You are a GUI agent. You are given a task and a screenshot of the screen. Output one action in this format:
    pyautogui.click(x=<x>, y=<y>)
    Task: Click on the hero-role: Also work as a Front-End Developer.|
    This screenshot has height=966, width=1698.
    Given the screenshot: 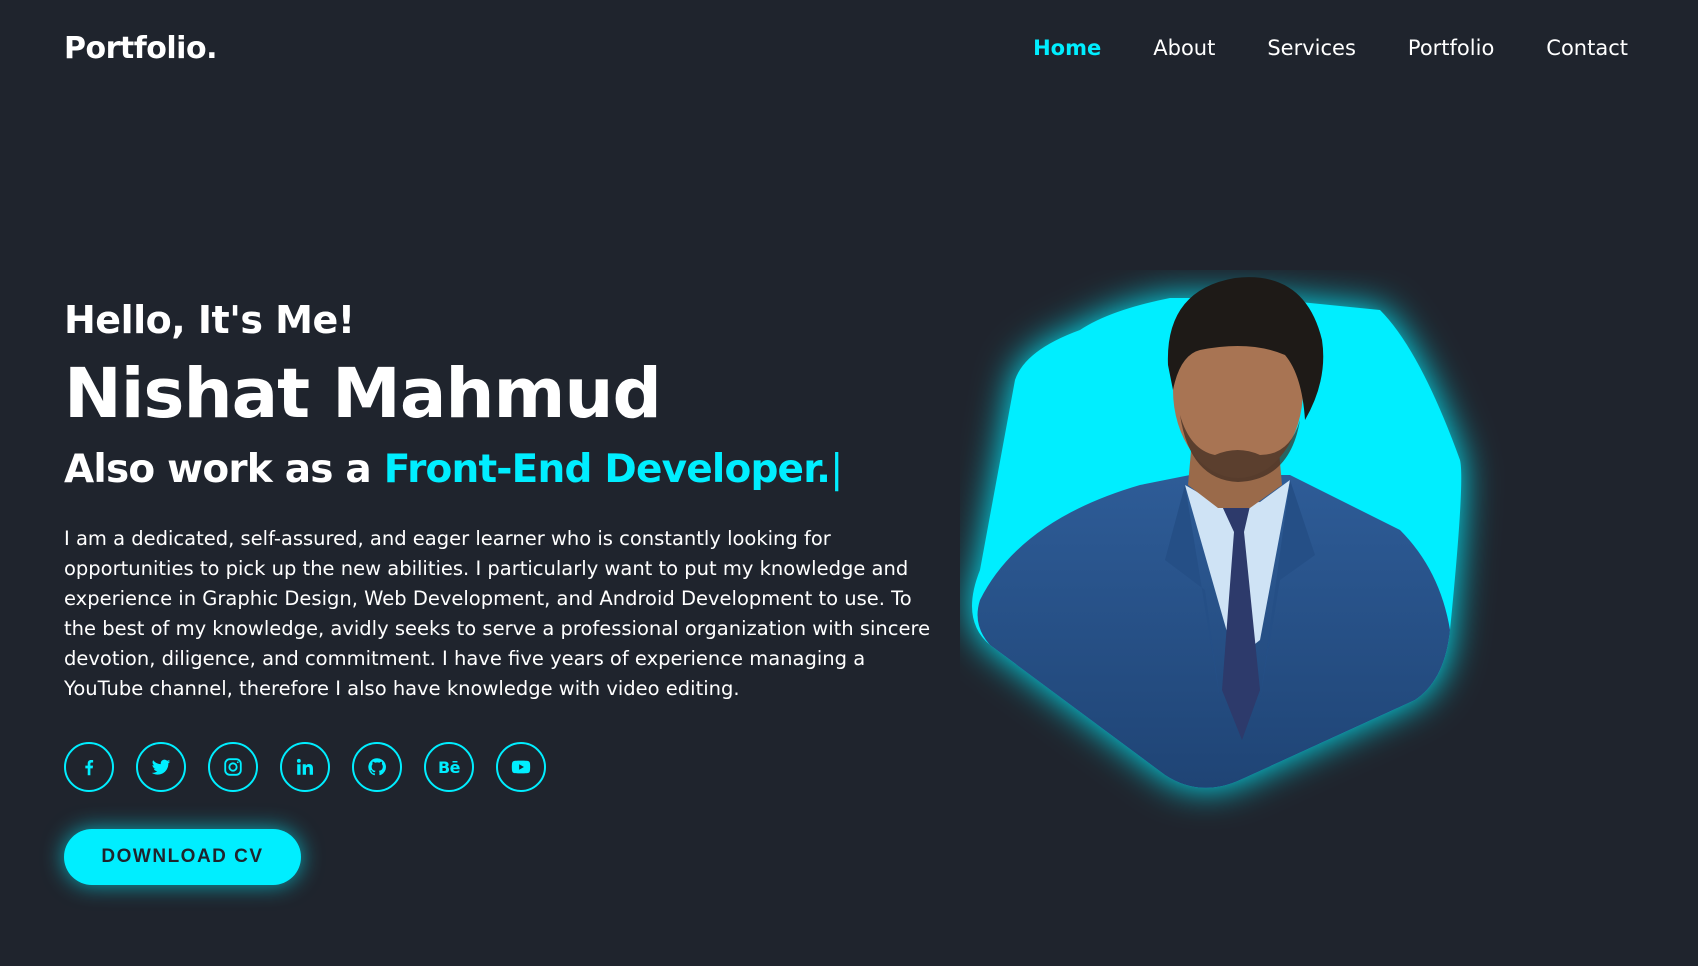 What is the action you would take?
    pyautogui.click(x=514, y=470)
    